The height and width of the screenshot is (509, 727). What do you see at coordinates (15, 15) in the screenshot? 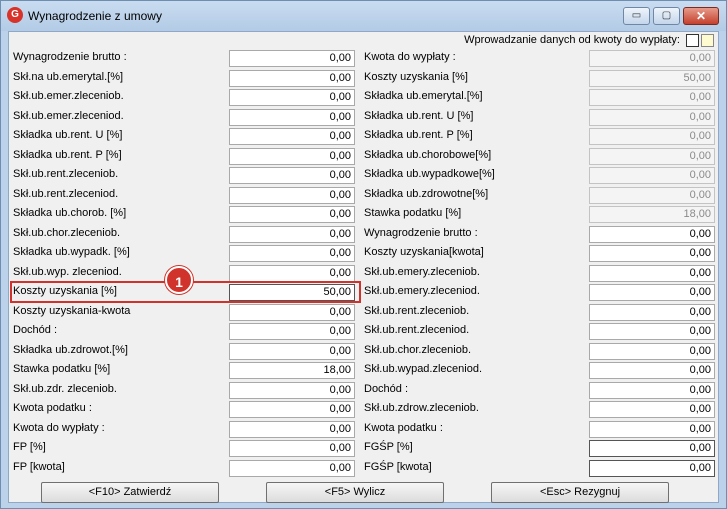
I see `app-icon: G` at bounding box center [15, 15].